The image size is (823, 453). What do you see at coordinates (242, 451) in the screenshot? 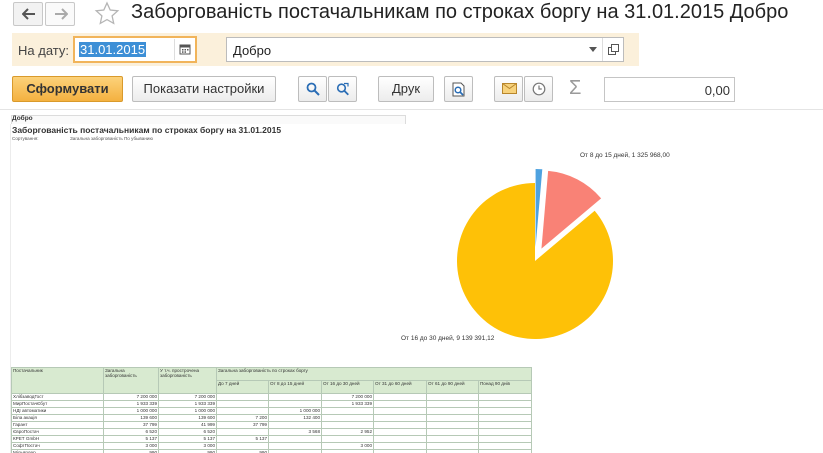
I see `cell-b1: 990` at bounding box center [242, 451].